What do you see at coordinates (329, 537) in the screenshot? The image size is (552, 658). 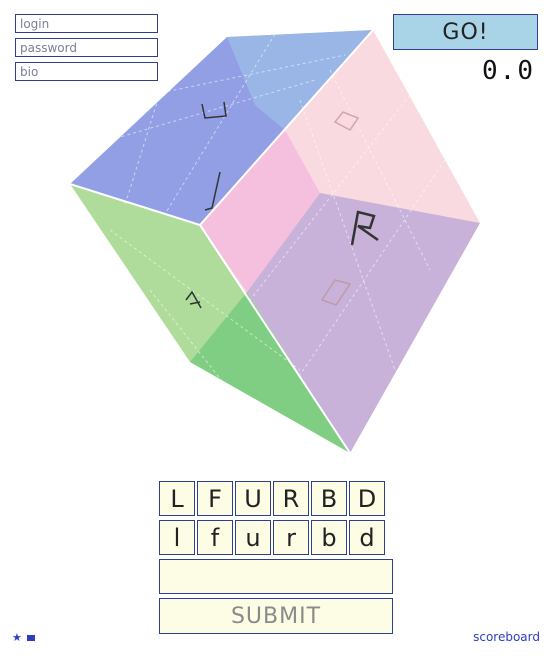 I see `key-b: b` at bounding box center [329, 537].